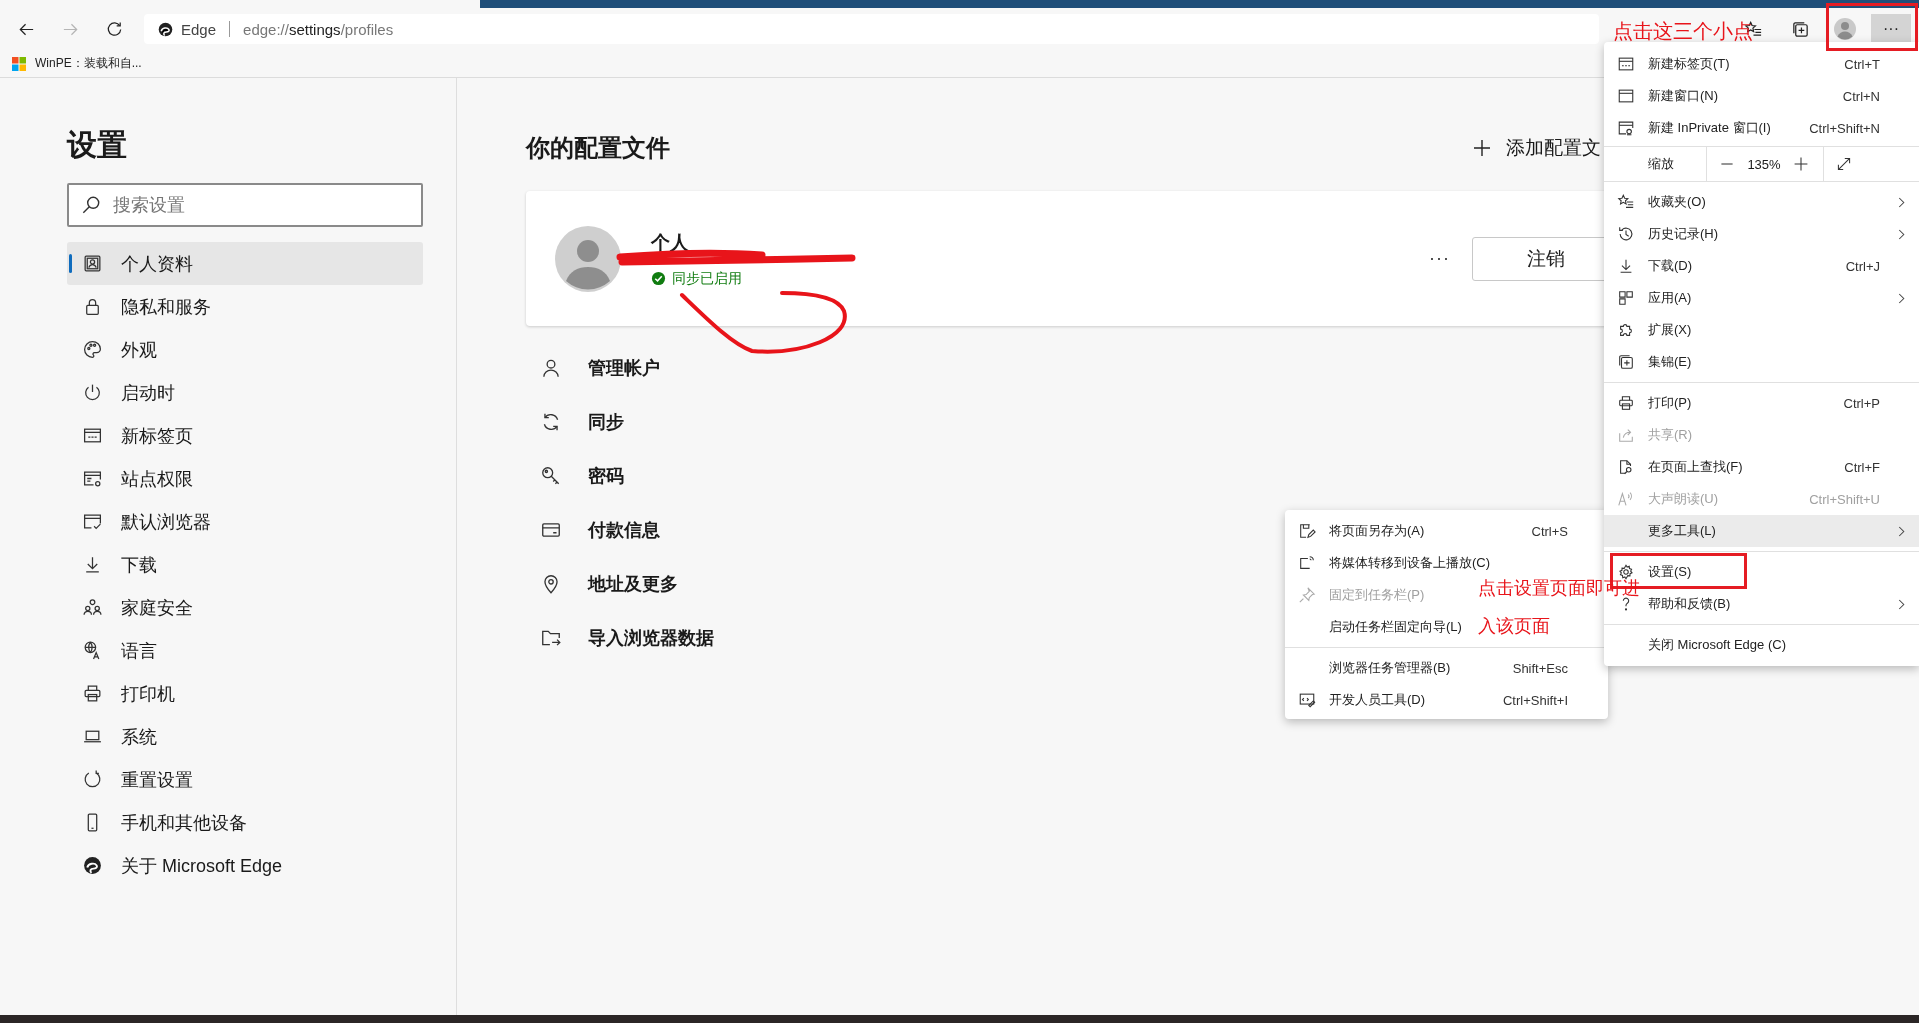 The height and width of the screenshot is (1023, 1919). Describe the element at coordinates (92, 349) in the screenshot. I see `palette-icon` at that location.